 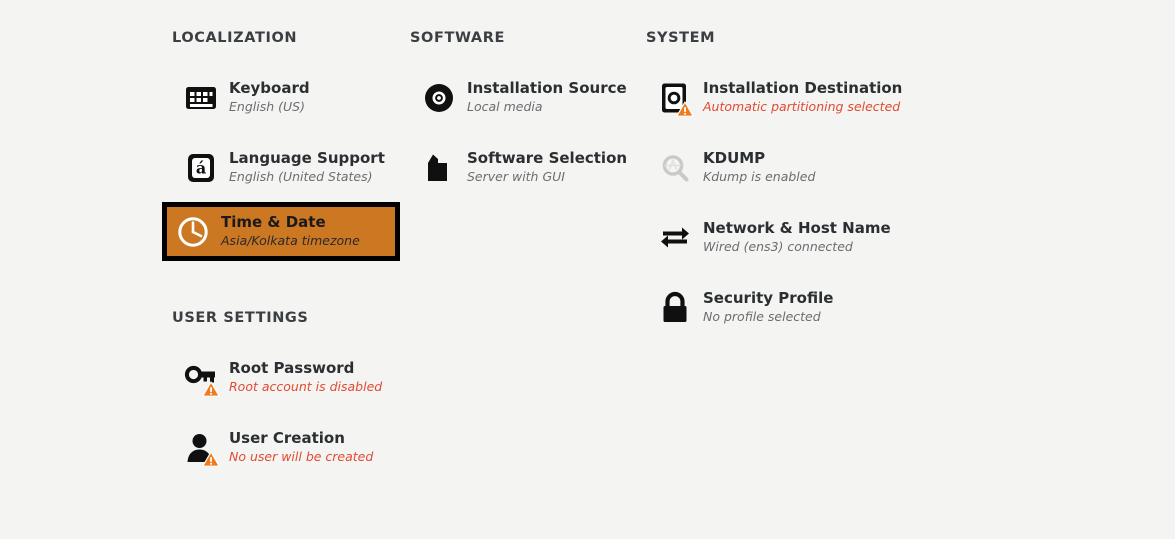 I want to click on spoke-text: Installation Source Local media, so click(x=547, y=97).